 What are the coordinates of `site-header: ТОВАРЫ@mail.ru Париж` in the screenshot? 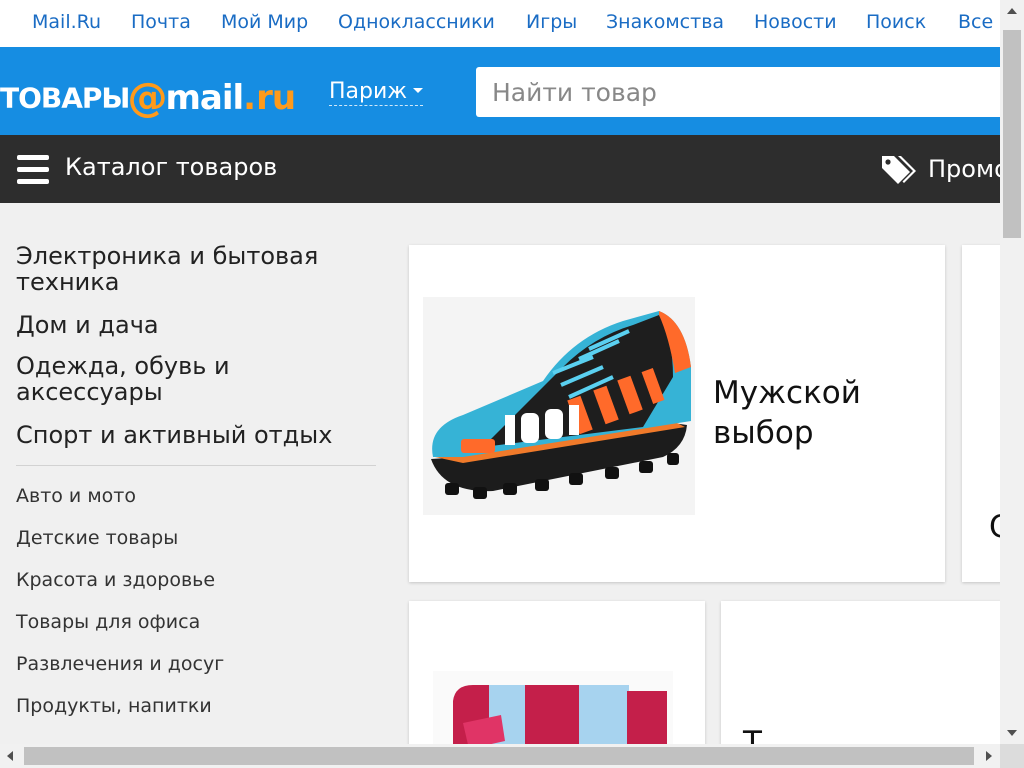 It's located at (500, 91).